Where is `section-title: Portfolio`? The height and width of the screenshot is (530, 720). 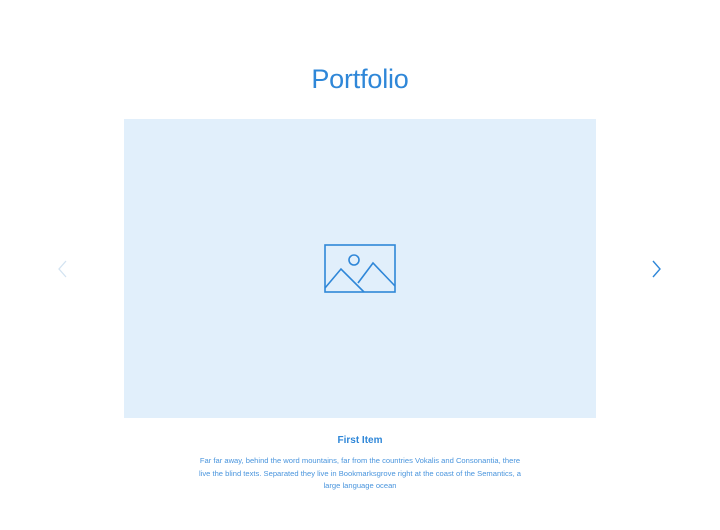
section-title: Portfolio is located at coordinates (360, 79).